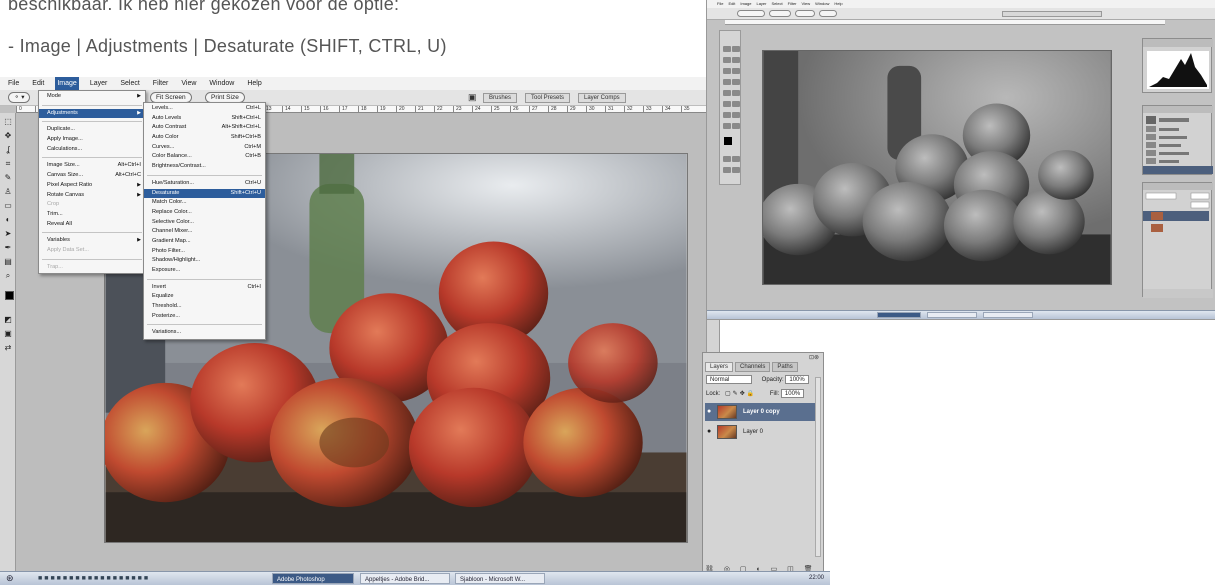  Describe the element at coordinates (204, 157) in the screenshot. I see `menu-item-color-balance: Color Balance... Ctrl+B` at that location.